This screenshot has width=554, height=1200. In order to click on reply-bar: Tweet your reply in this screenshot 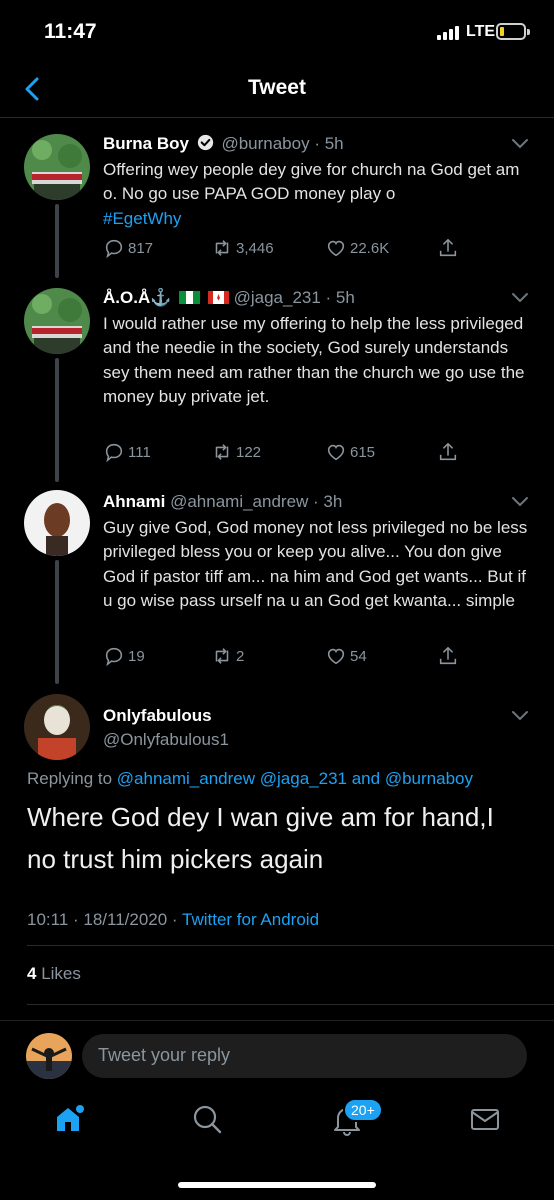, I will do `click(277, 1055)`.